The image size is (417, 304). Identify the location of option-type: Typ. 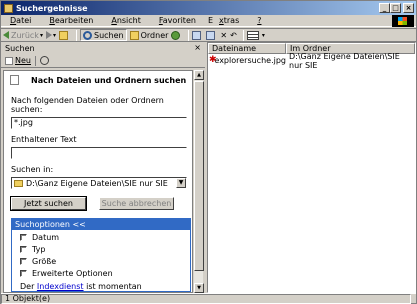
(101, 249).